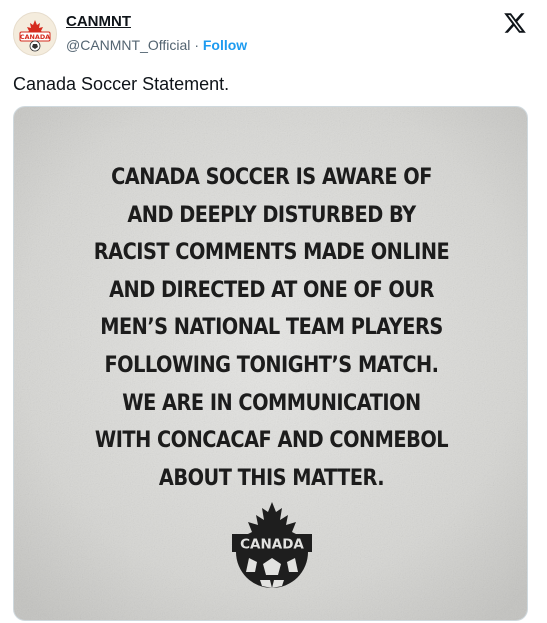  I want to click on statement-line: MEN’S NATIONAL TEAM PLAYERS, so click(271, 327).